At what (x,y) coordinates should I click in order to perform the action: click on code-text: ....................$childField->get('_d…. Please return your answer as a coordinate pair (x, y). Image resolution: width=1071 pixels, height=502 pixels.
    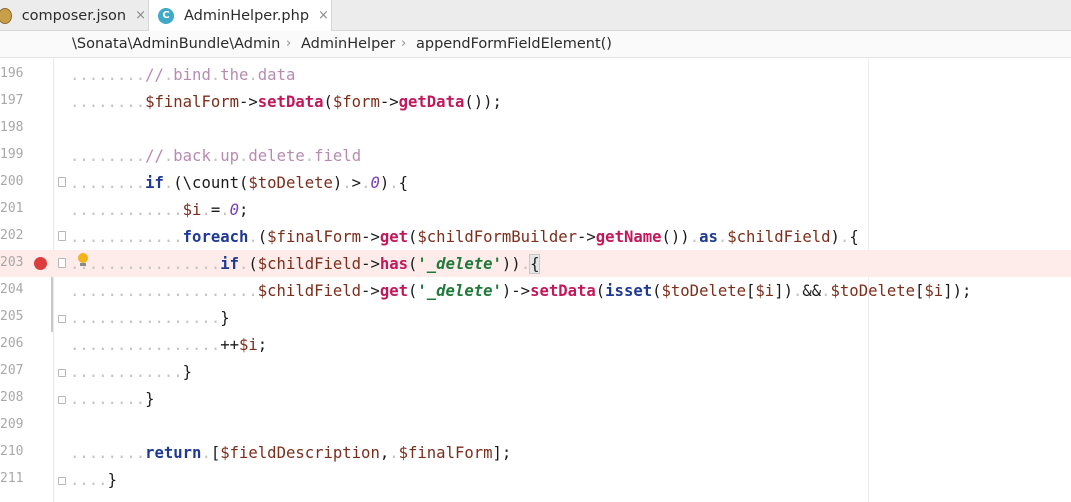
    Looking at the image, I should click on (521, 291).